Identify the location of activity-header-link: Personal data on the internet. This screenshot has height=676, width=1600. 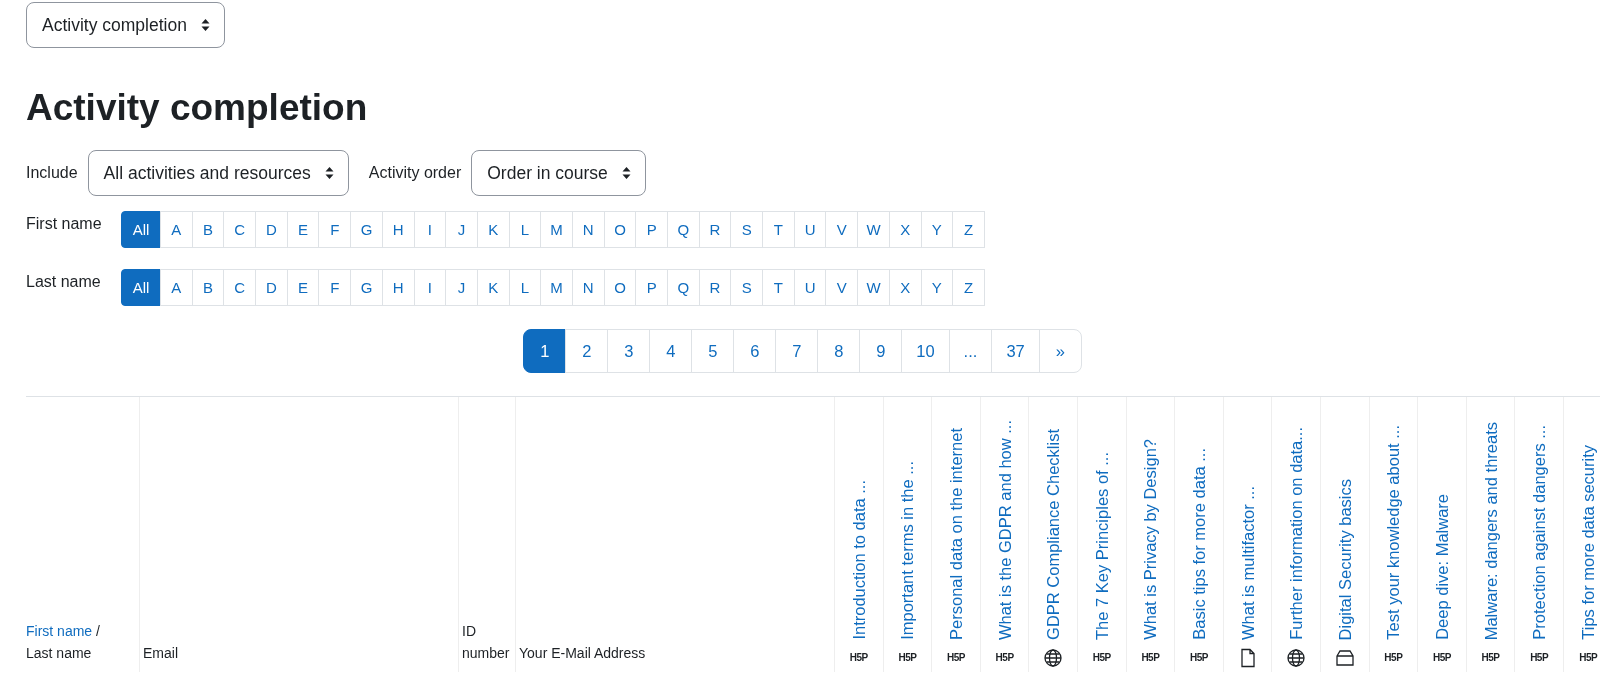
(956, 534).